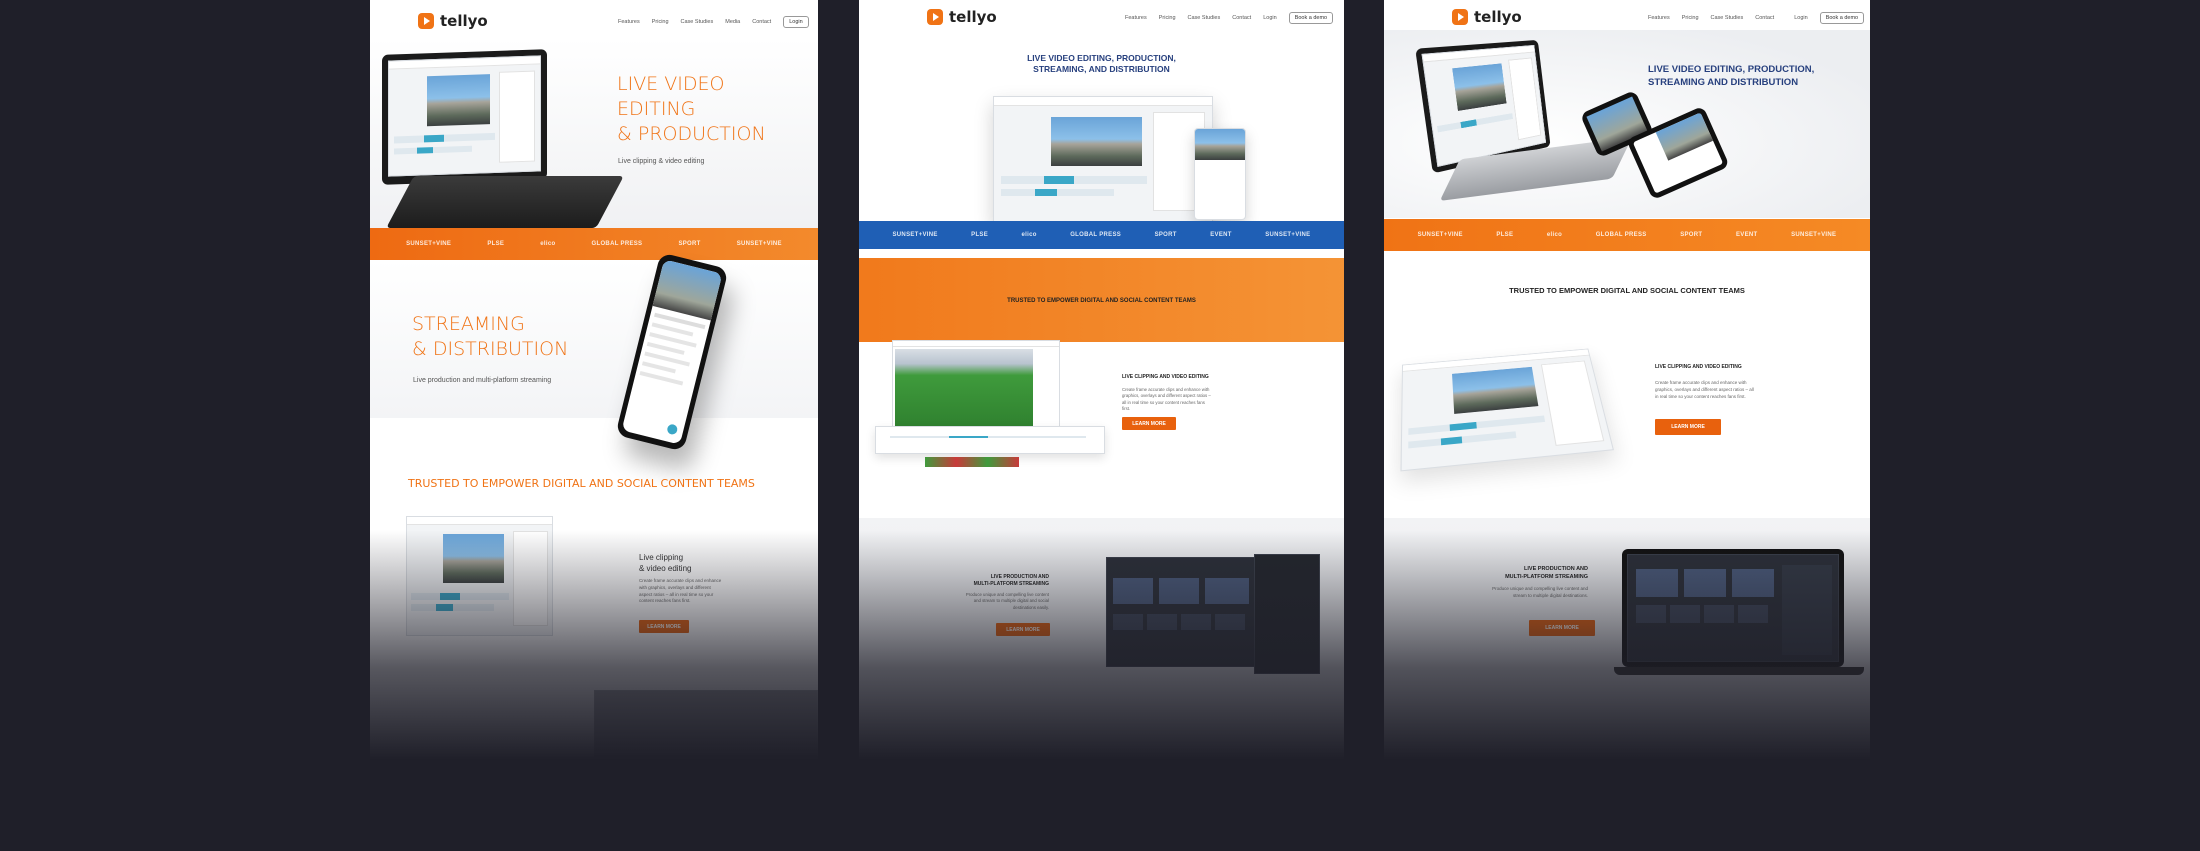  Describe the element at coordinates (1101, 69) in the screenshot. I see `hero-title-line2: STREAMING, AND DISTRIBUTION` at that location.